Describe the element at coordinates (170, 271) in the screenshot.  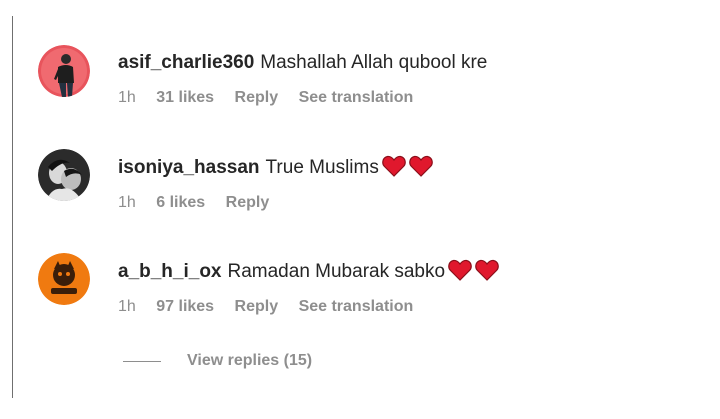
I see `comment-username: a_b_h_i_ox` at that location.